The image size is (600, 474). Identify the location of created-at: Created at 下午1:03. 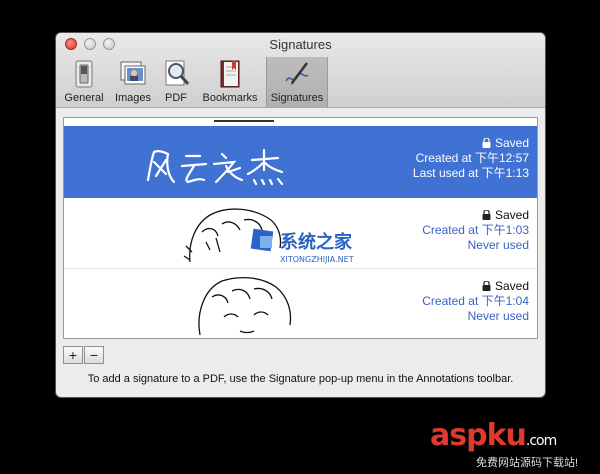
(475, 230).